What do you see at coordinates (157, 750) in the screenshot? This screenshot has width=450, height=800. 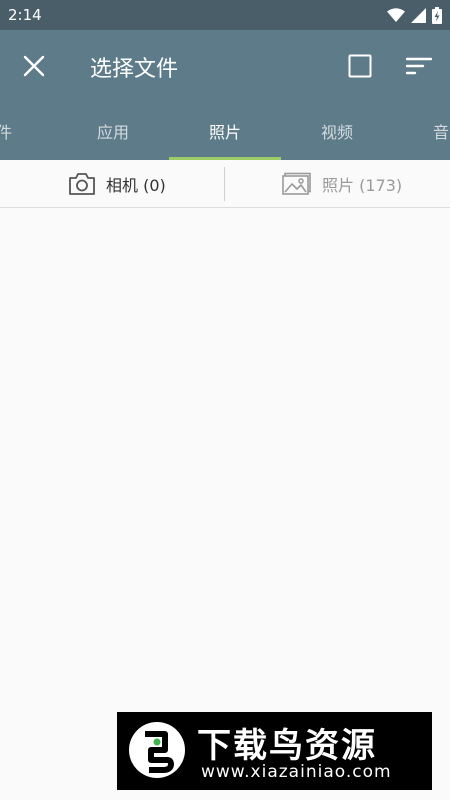 I see `bird-logo-icon` at bounding box center [157, 750].